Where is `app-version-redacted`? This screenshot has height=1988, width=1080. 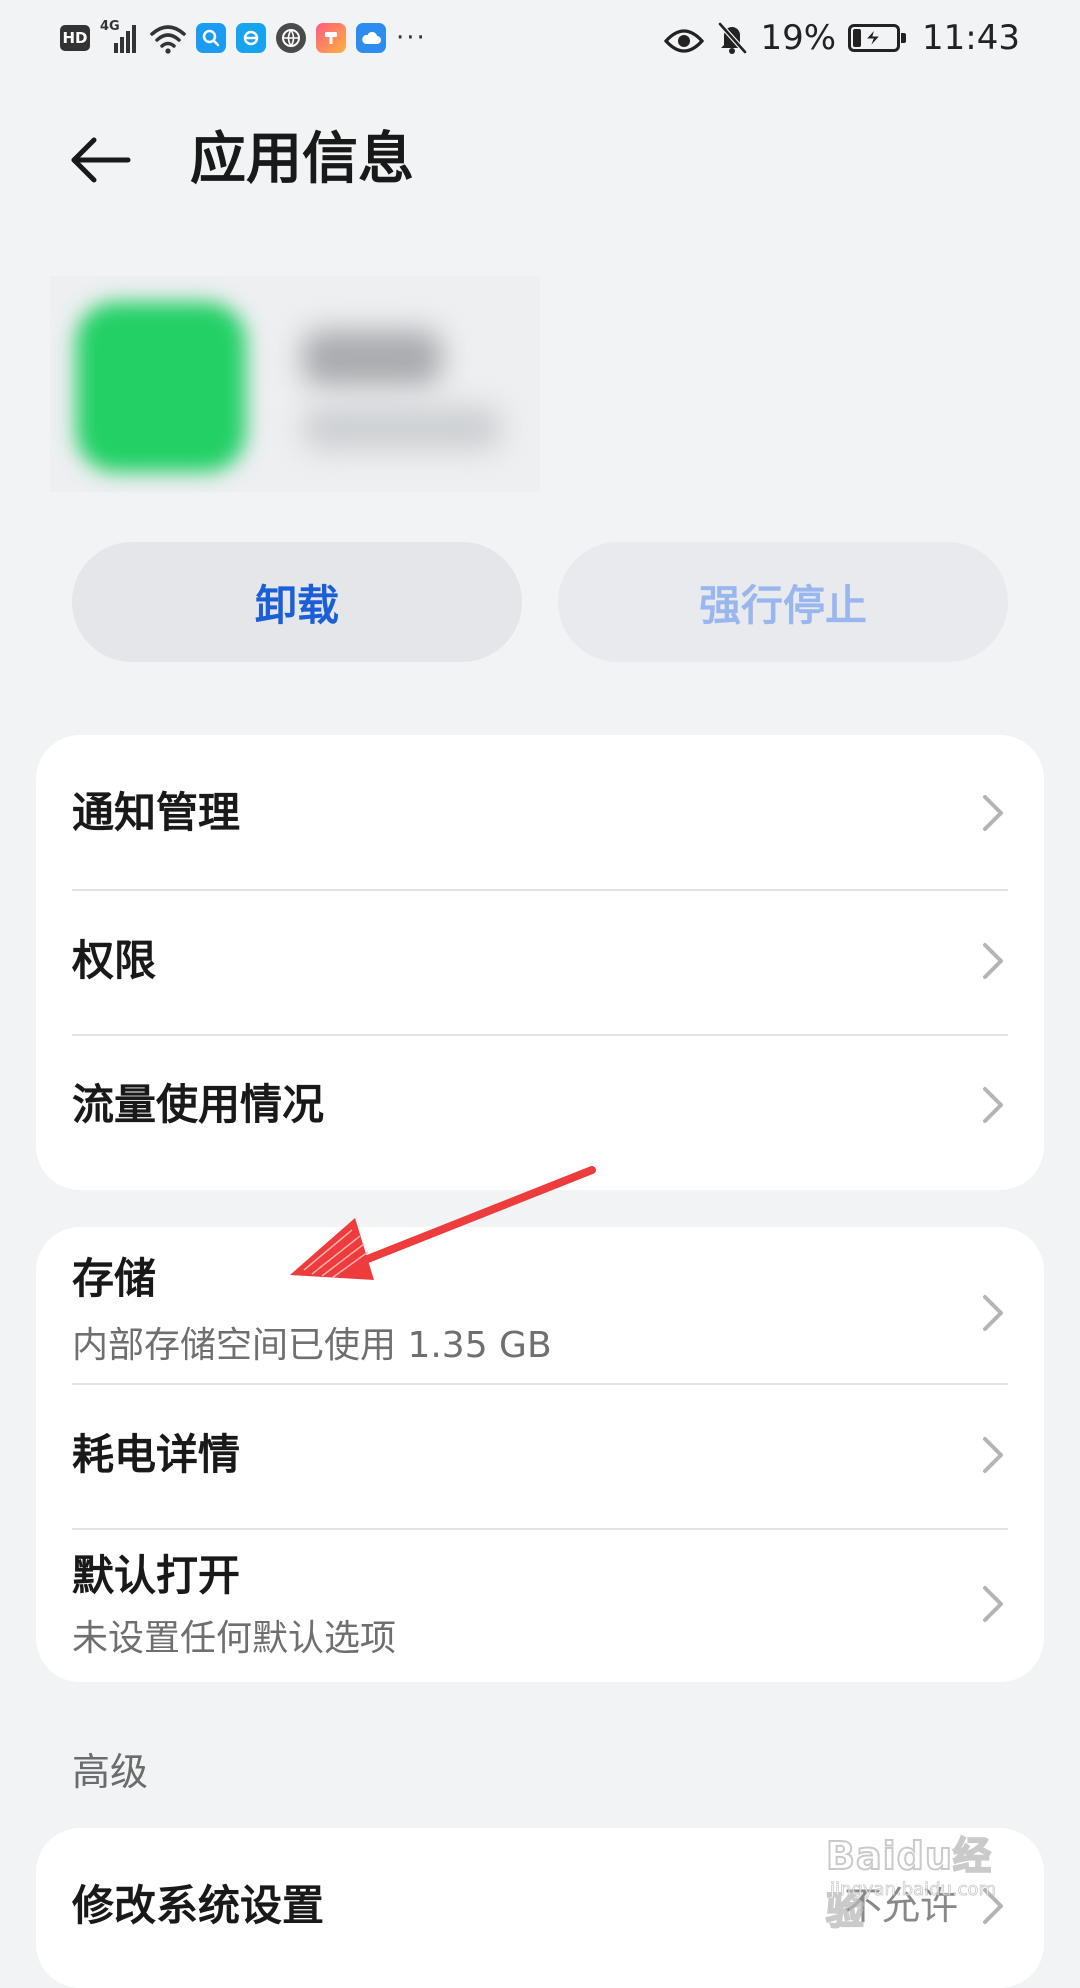 app-version-redacted is located at coordinates (402, 428).